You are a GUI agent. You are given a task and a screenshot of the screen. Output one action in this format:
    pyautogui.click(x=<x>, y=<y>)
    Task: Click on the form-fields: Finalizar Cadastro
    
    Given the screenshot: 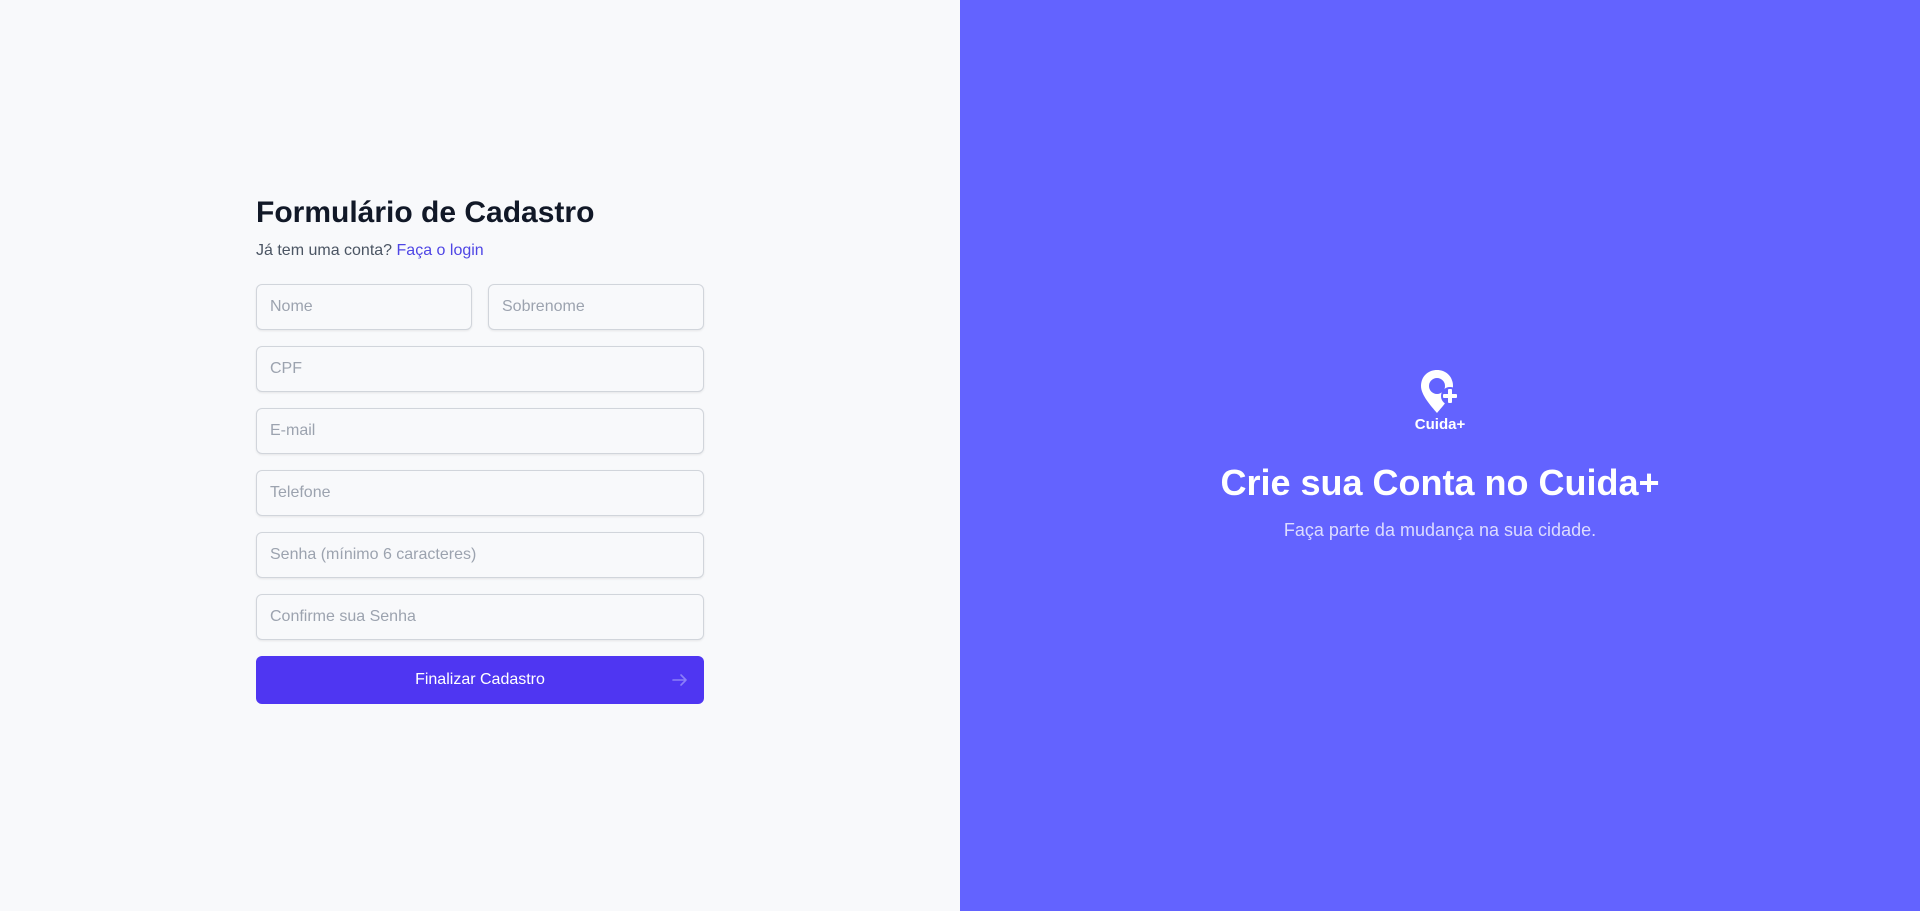 What is the action you would take?
    pyautogui.click(x=480, y=494)
    